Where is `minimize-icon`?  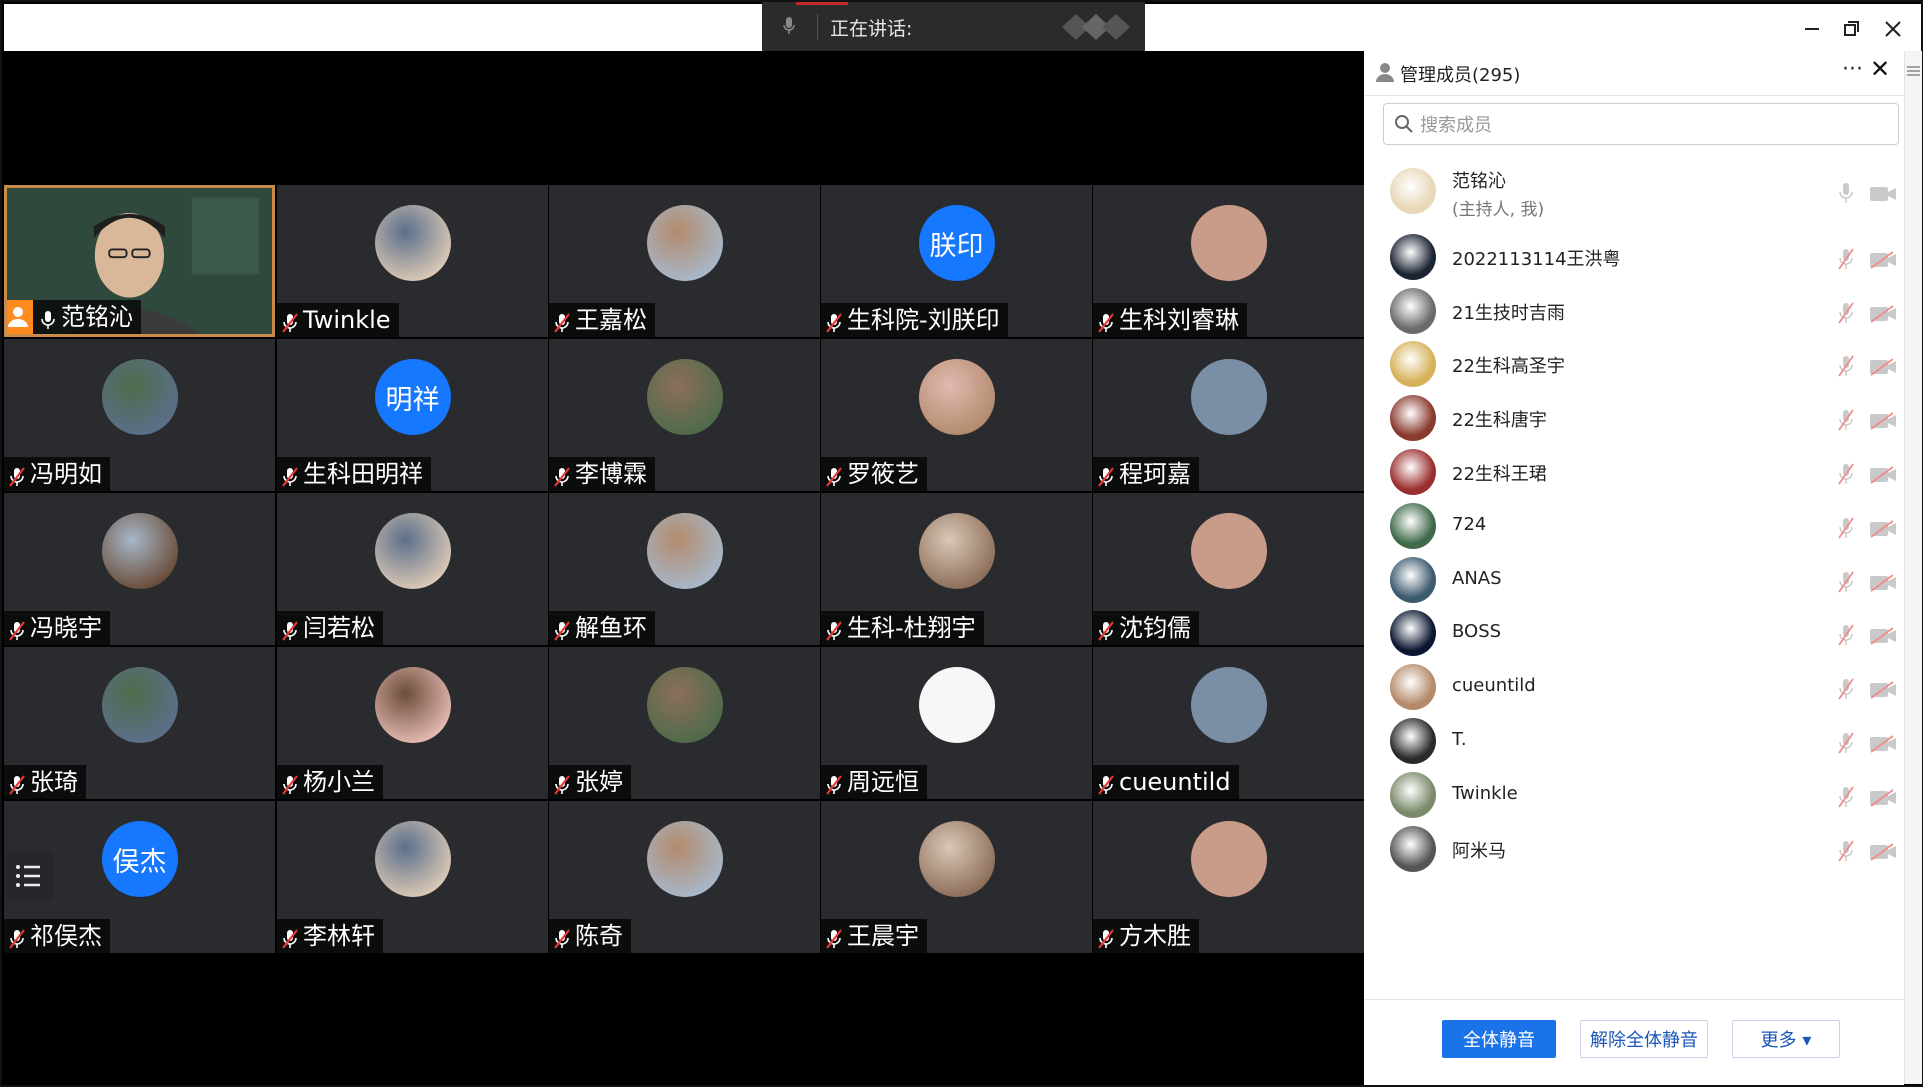 minimize-icon is located at coordinates (1812, 29).